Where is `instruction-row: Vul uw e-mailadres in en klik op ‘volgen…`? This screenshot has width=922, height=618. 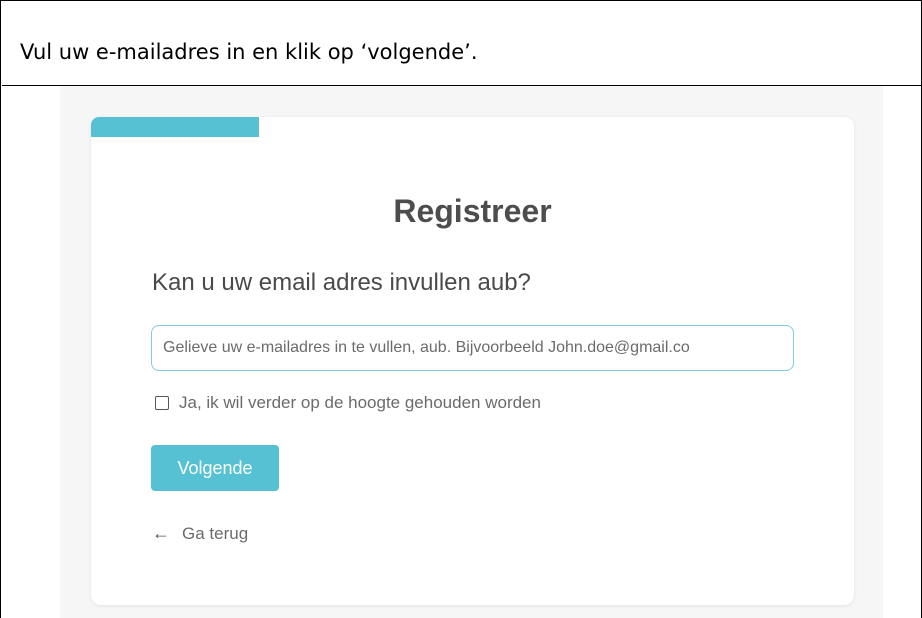
instruction-row: Vul uw e-mailadres in en klik op ‘volgen… is located at coordinates (462, 44).